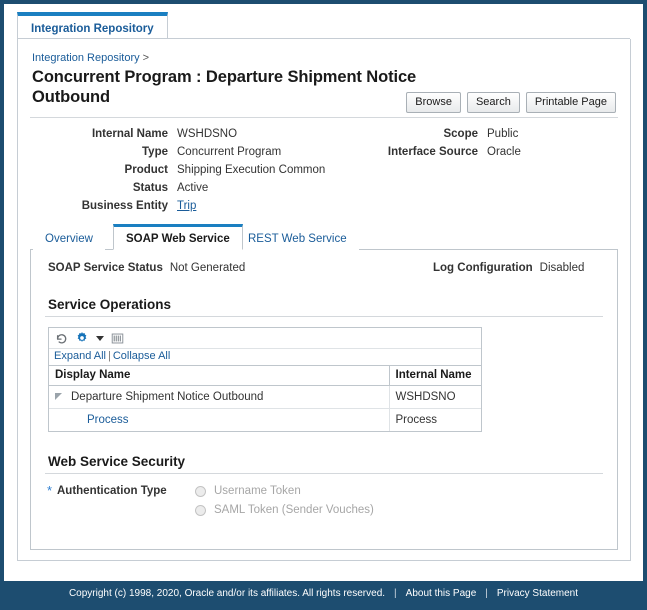 This screenshot has height=610, width=647. What do you see at coordinates (570, 102) in the screenshot?
I see `printable-page-button: Printable Page` at bounding box center [570, 102].